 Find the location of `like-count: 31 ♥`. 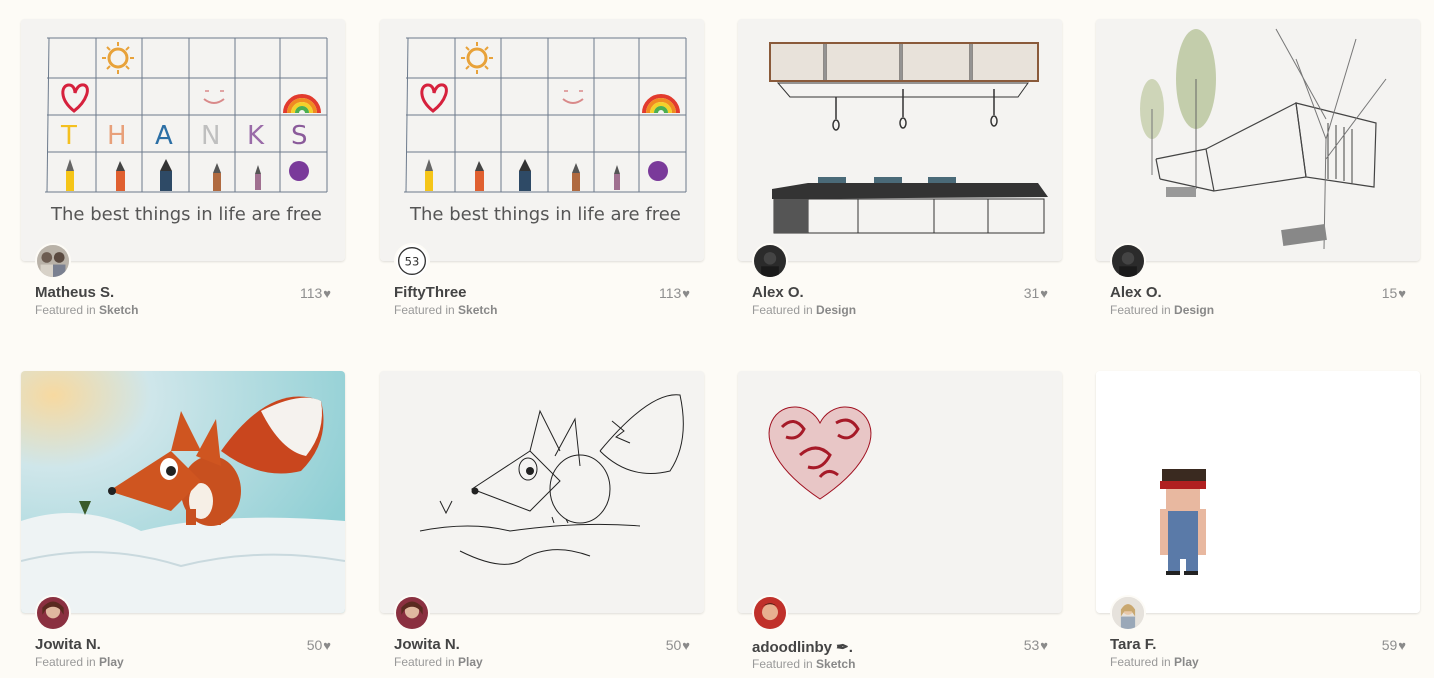

like-count: 31 ♥ is located at coordinates (1036, 293).